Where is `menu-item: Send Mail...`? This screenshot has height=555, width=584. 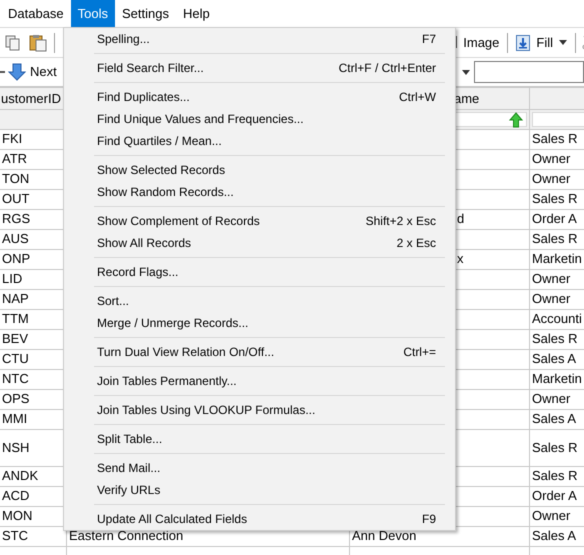 menu-item: Send Mail... is located at coordinates (259, 468).